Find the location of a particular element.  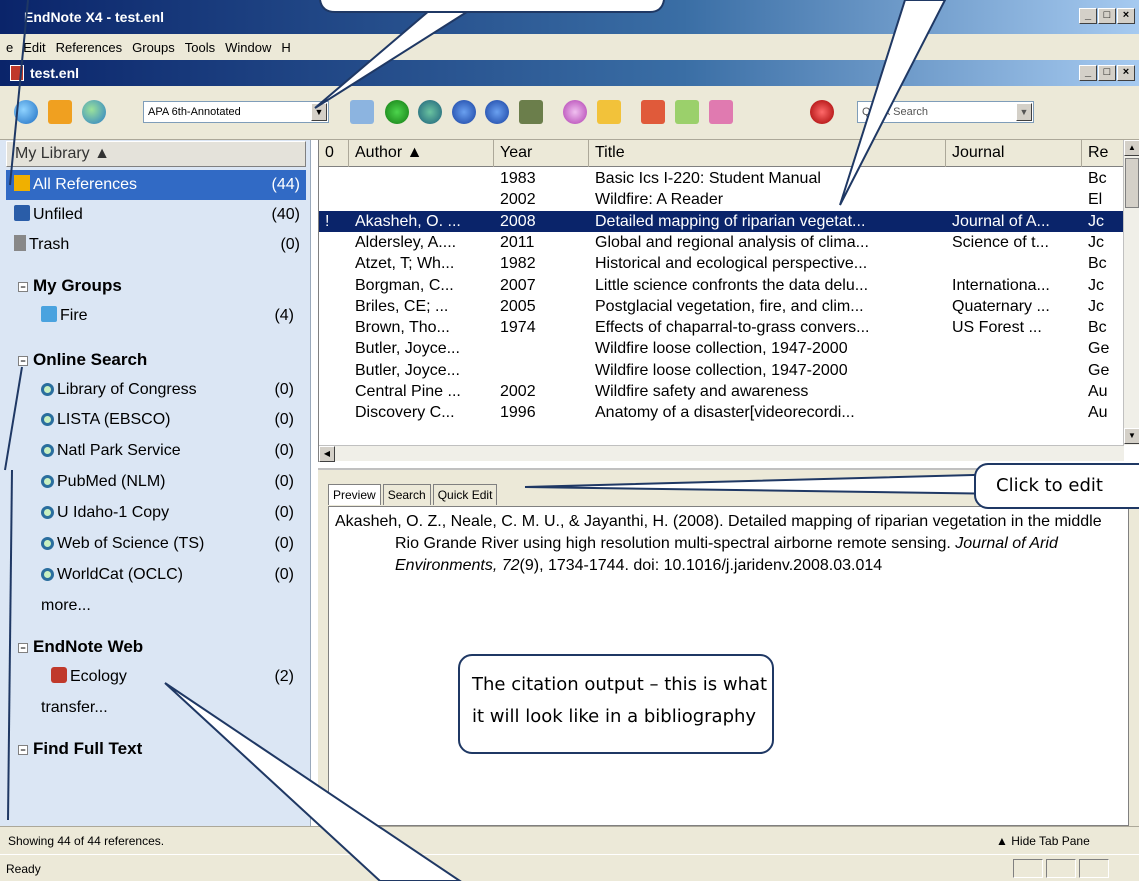

copy-formatted-icon is located at coordinates (362, 112).